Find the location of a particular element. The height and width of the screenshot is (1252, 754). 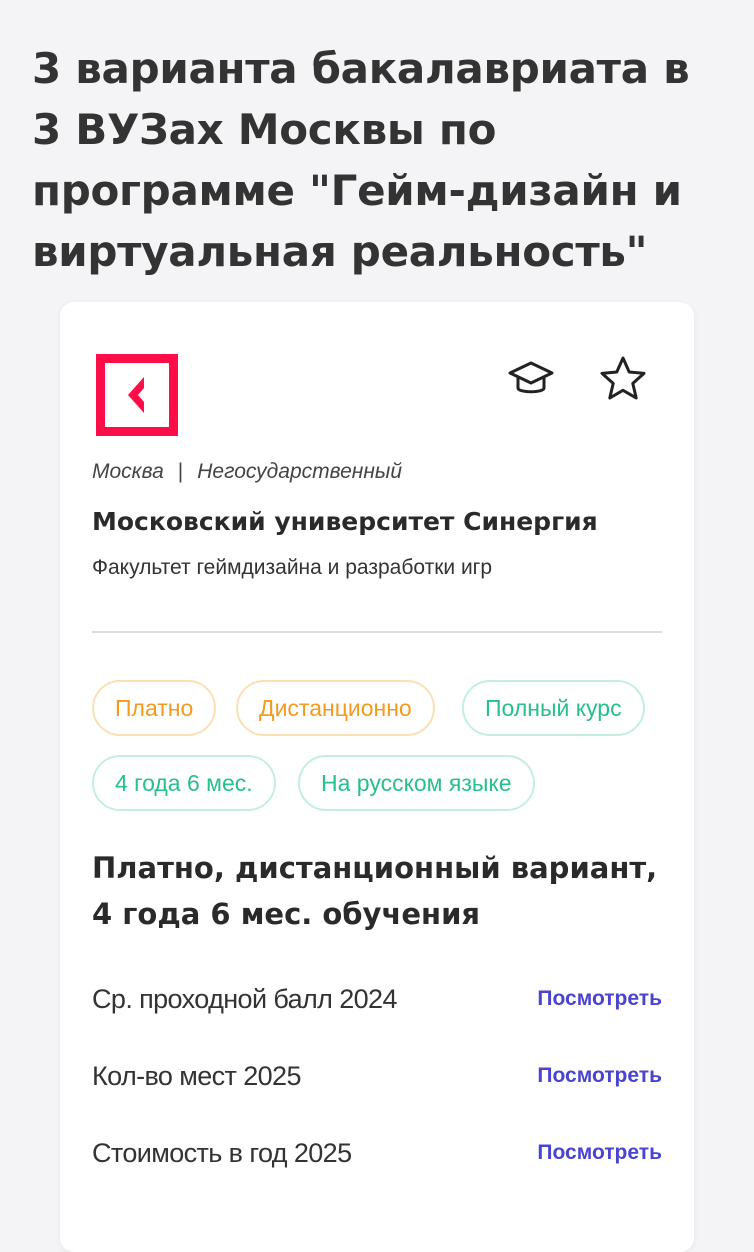

star-icon is located at coordinates (623, 378).